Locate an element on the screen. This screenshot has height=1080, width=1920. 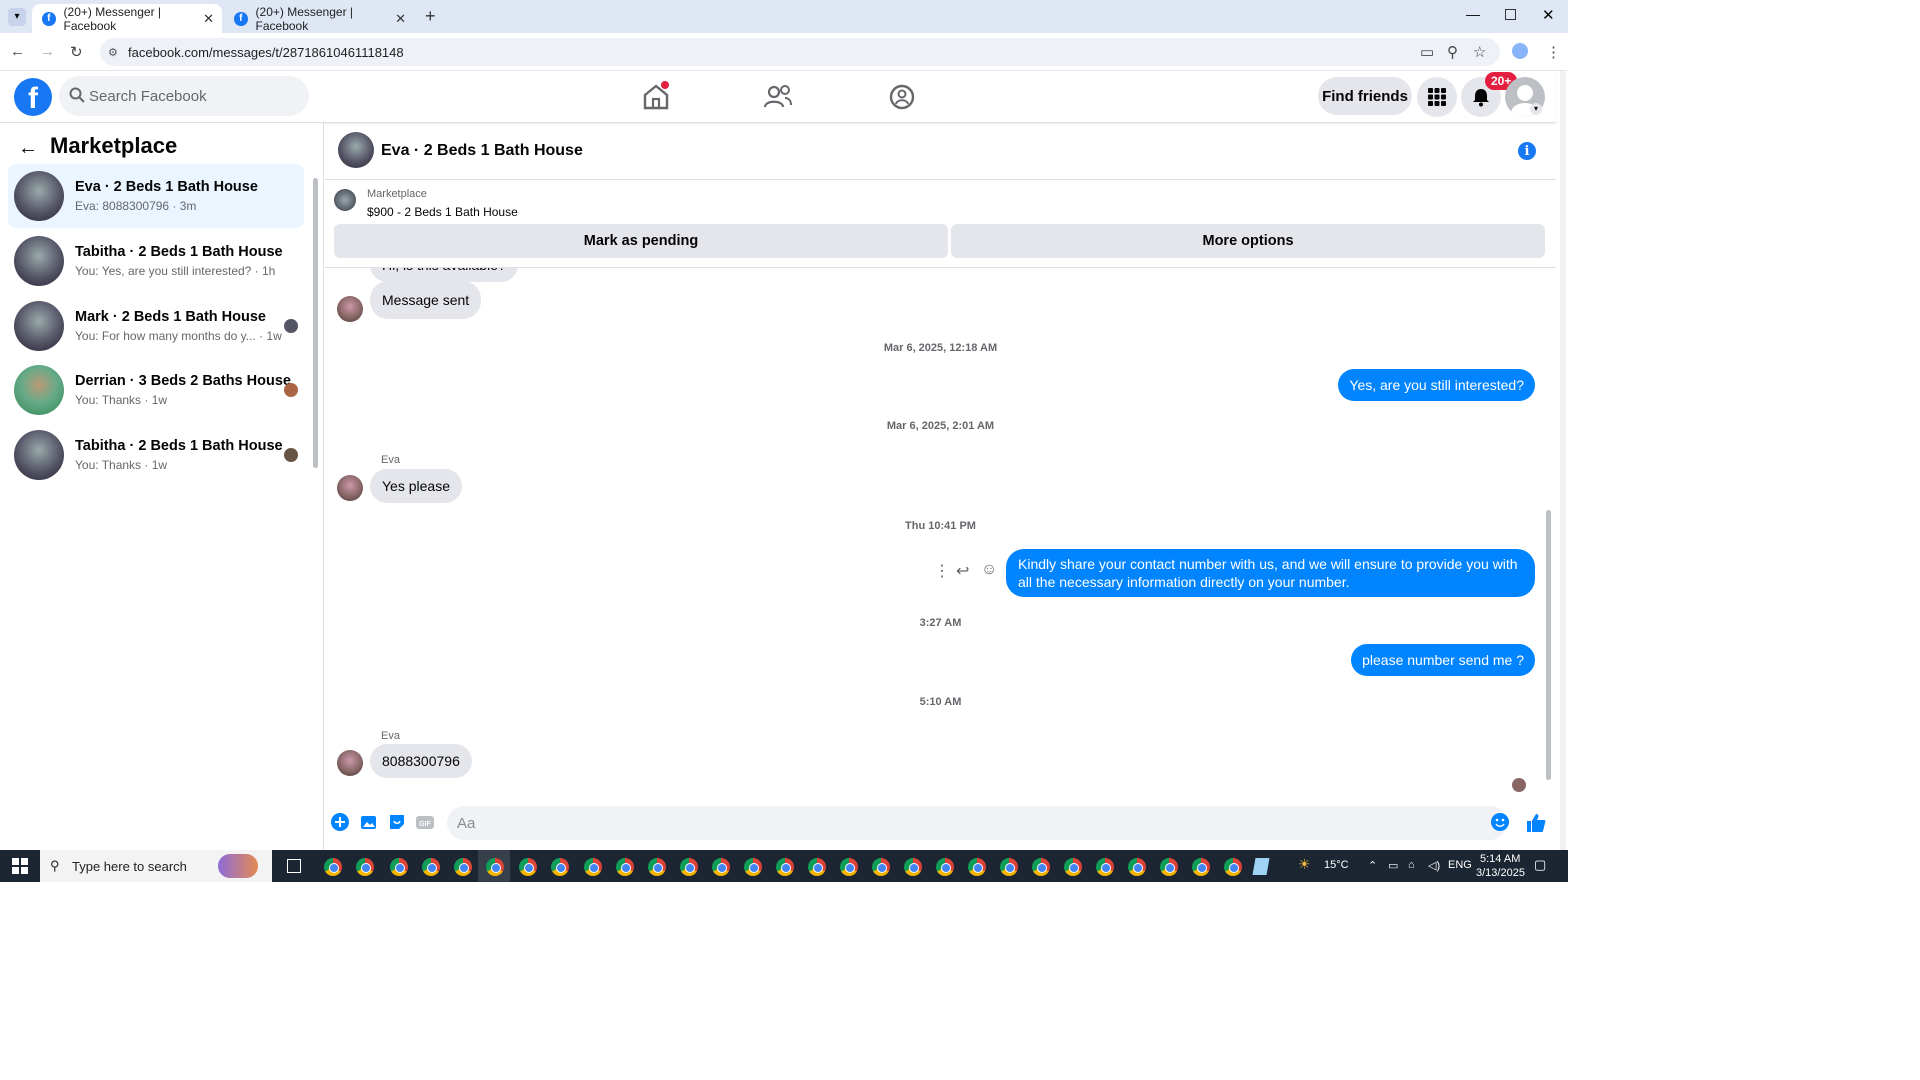
reload-icon: ↻ is located at coordinates (76, 52).